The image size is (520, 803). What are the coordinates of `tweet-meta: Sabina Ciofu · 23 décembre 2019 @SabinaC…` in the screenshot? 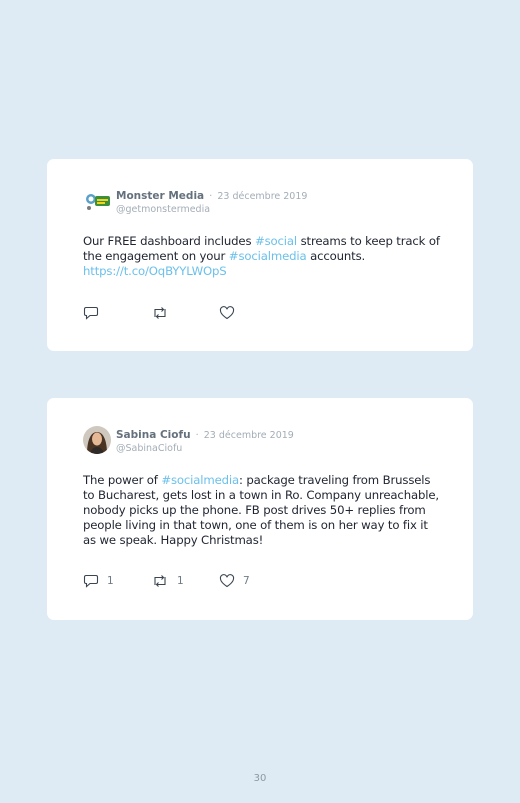 It's located at (205, 440).